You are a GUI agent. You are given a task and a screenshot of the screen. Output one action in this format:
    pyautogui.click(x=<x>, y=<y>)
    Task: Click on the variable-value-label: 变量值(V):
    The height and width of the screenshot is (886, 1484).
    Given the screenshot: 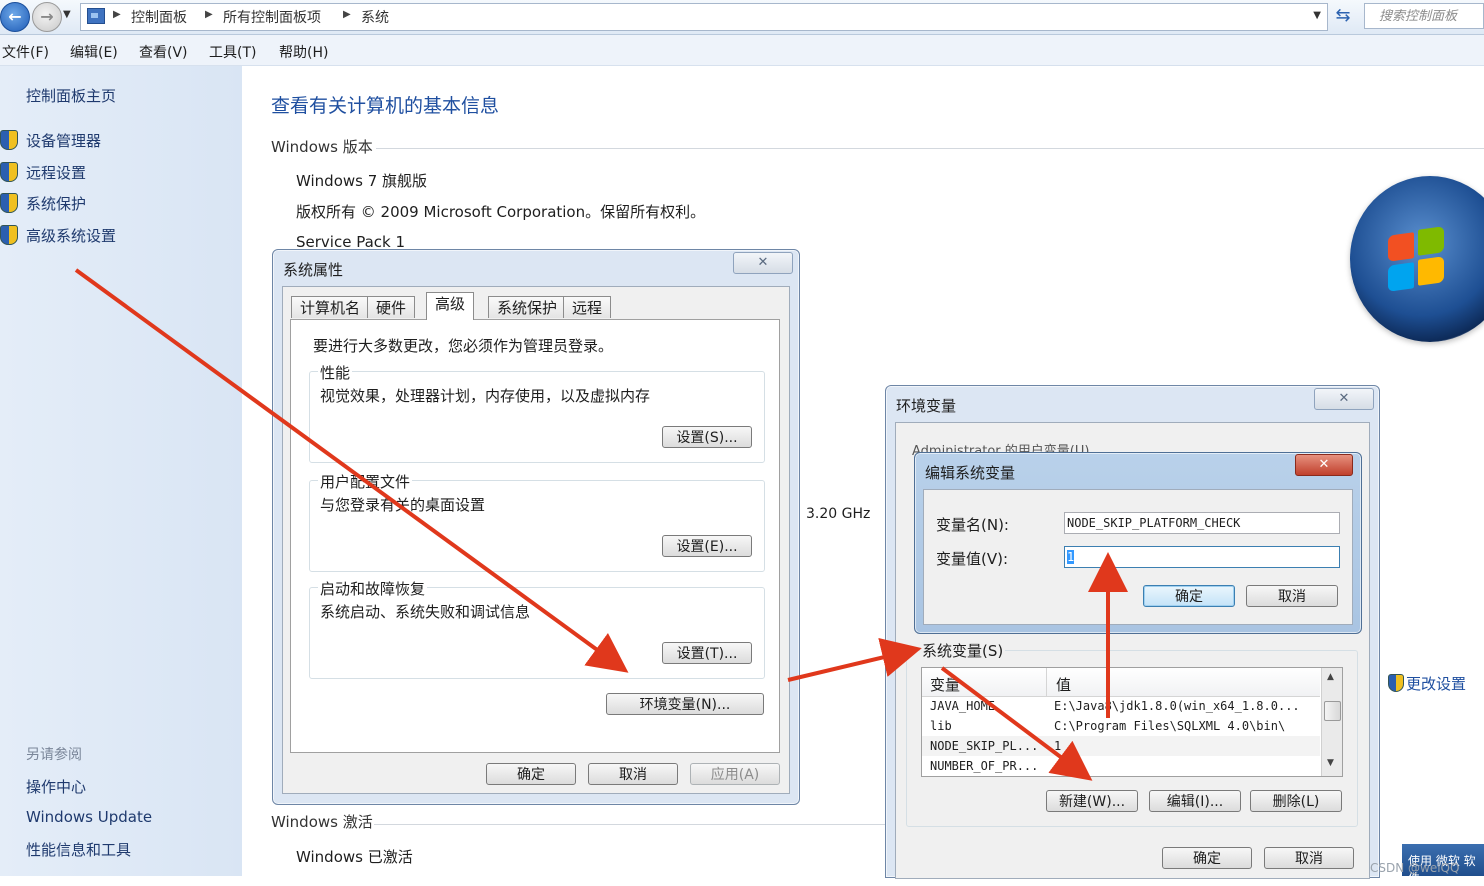 What is the action you would take?
    pyautogui.click(x=972, y=559)
    